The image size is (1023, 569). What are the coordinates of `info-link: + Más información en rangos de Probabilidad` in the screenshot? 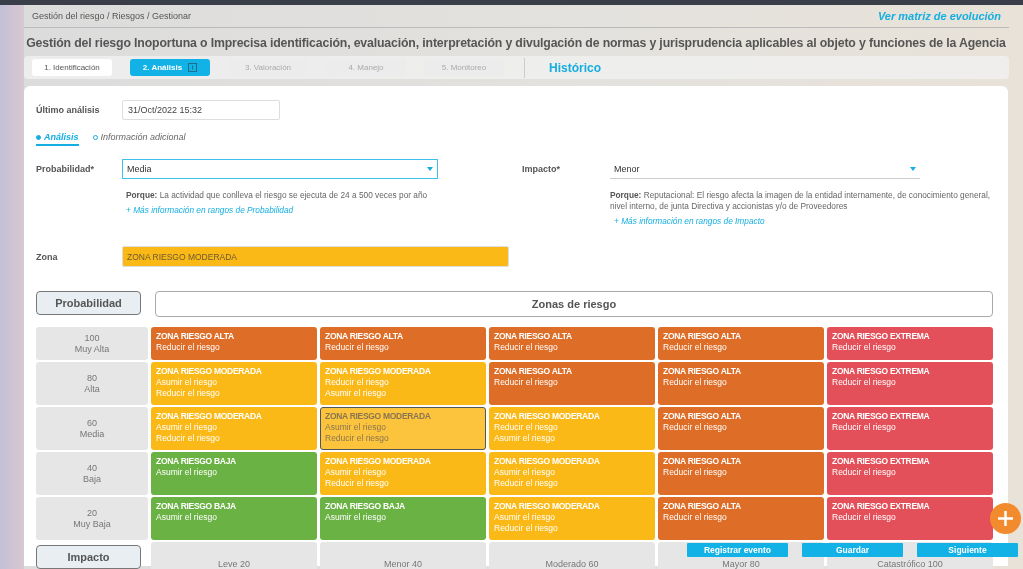 It's located at (286, 210).